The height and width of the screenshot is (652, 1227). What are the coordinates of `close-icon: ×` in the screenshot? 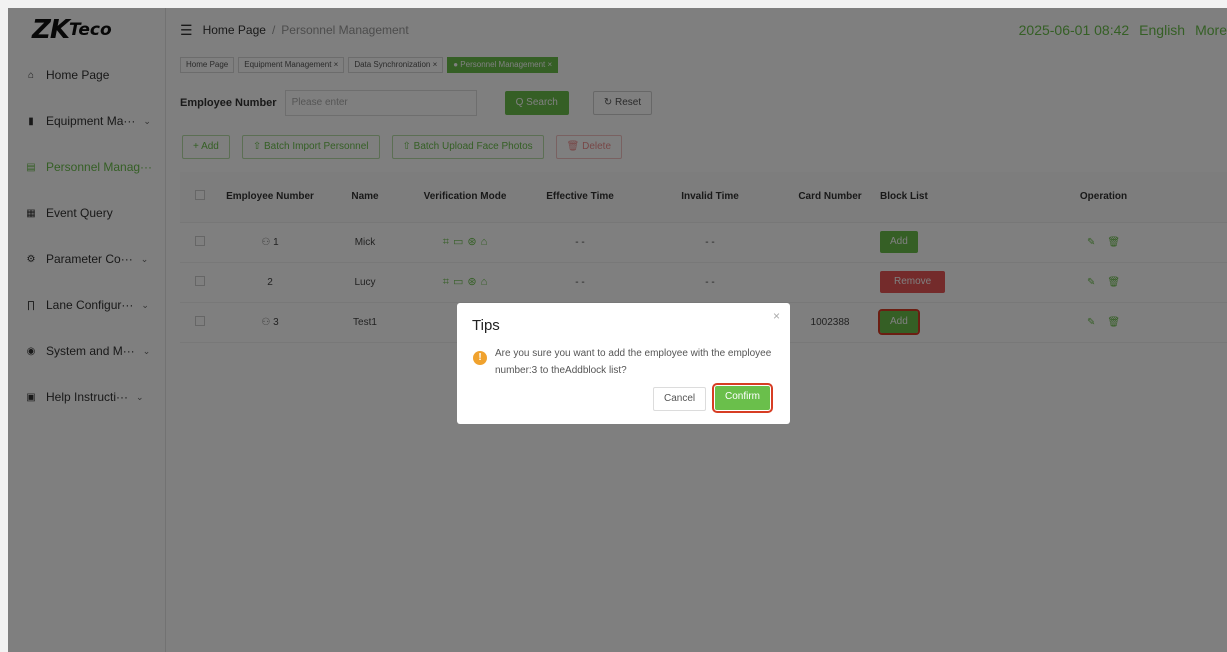 It's located at (776, 316).